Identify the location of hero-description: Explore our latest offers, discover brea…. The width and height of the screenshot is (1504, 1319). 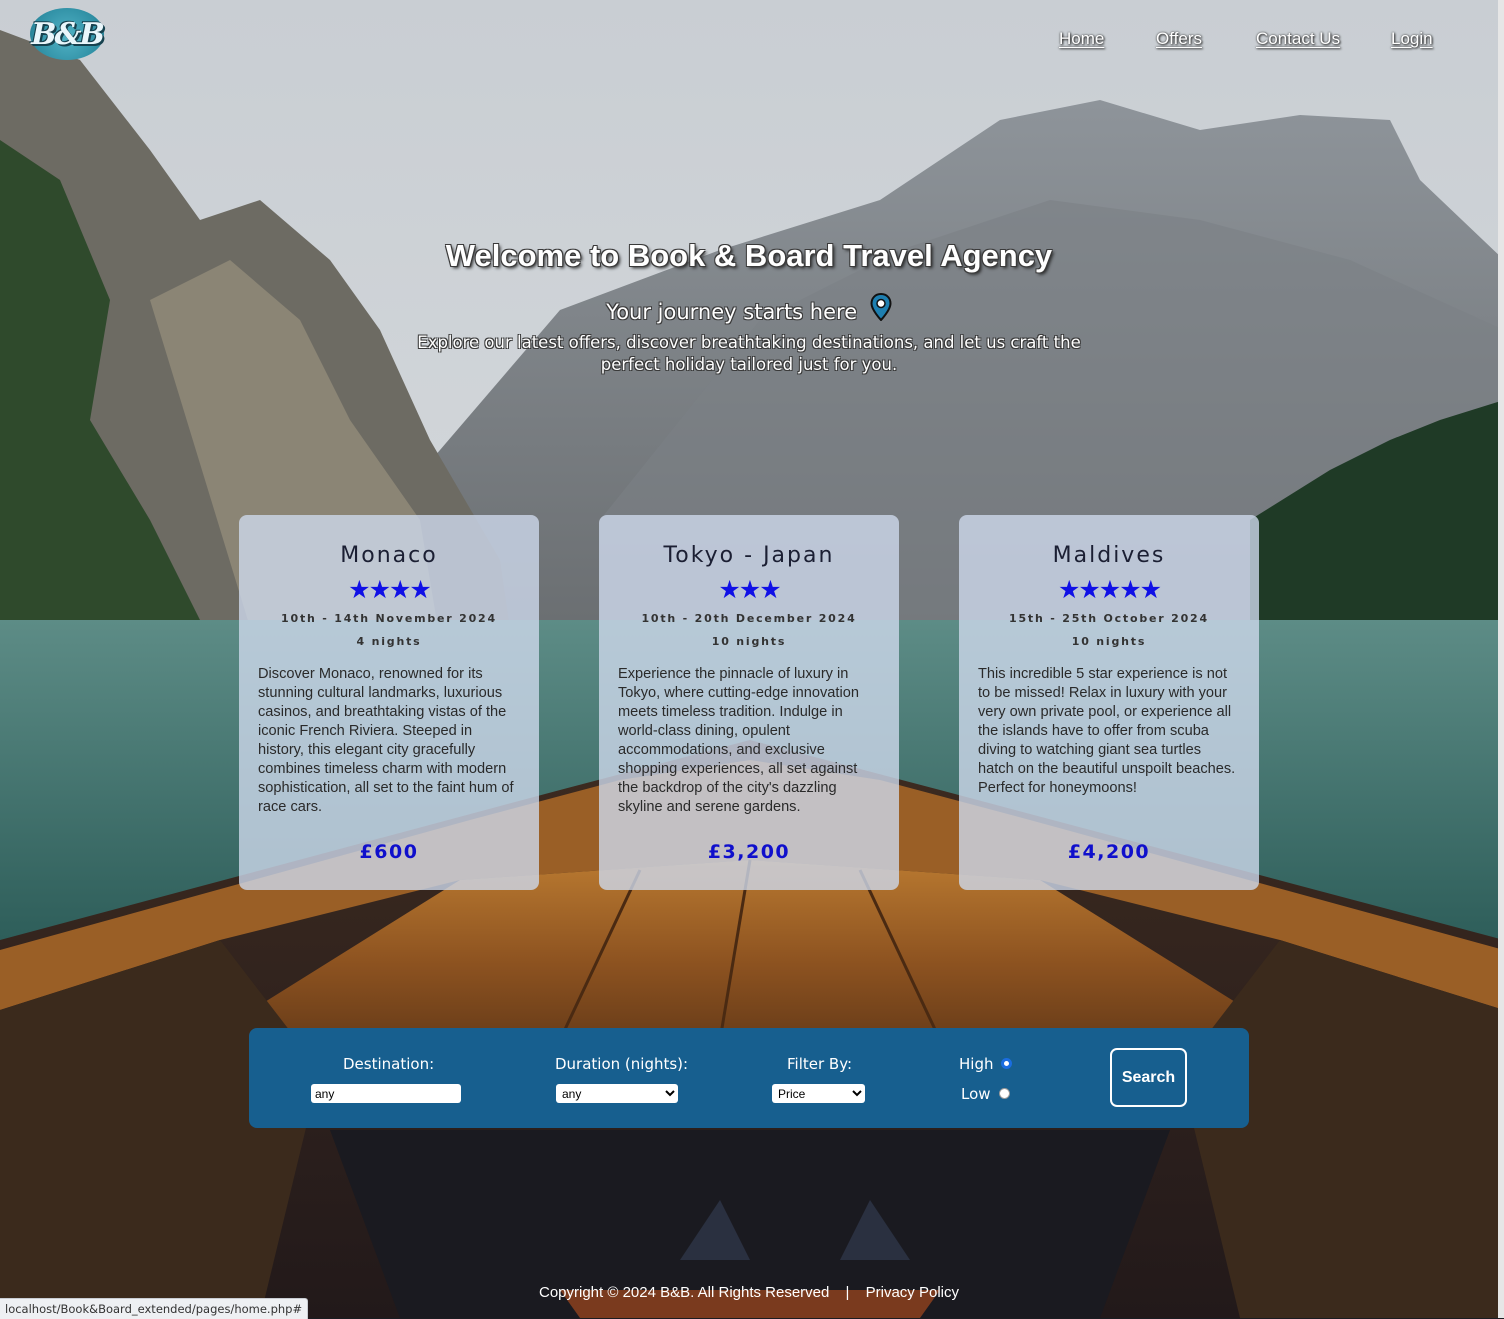
(749, 353).